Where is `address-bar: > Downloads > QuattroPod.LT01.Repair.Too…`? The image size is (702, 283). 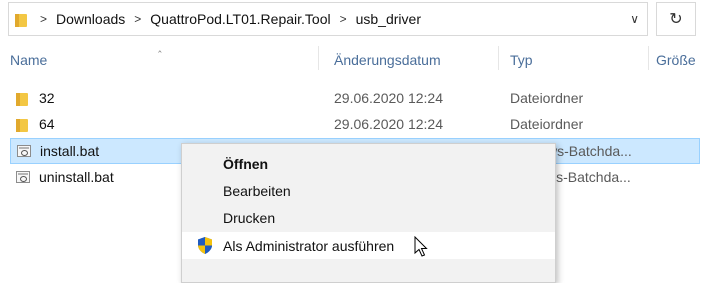 address-bar: > Downloads > QuattroPod.LT01.Repair.Too… is located at coordinates (328, 19).